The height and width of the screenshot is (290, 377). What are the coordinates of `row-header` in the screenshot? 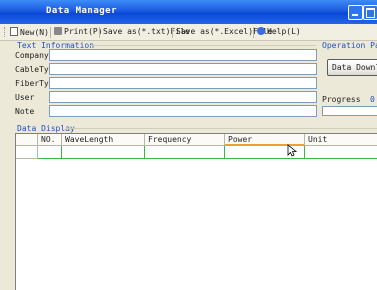 It's located at (27, 152).